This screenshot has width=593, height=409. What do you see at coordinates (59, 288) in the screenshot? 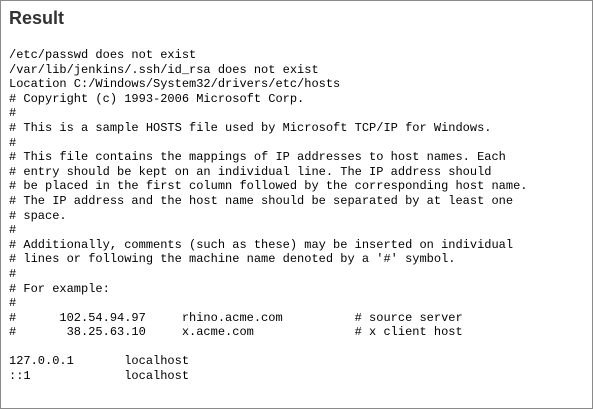
I see `output-line: # For example:` at bounding box center [59, 288].